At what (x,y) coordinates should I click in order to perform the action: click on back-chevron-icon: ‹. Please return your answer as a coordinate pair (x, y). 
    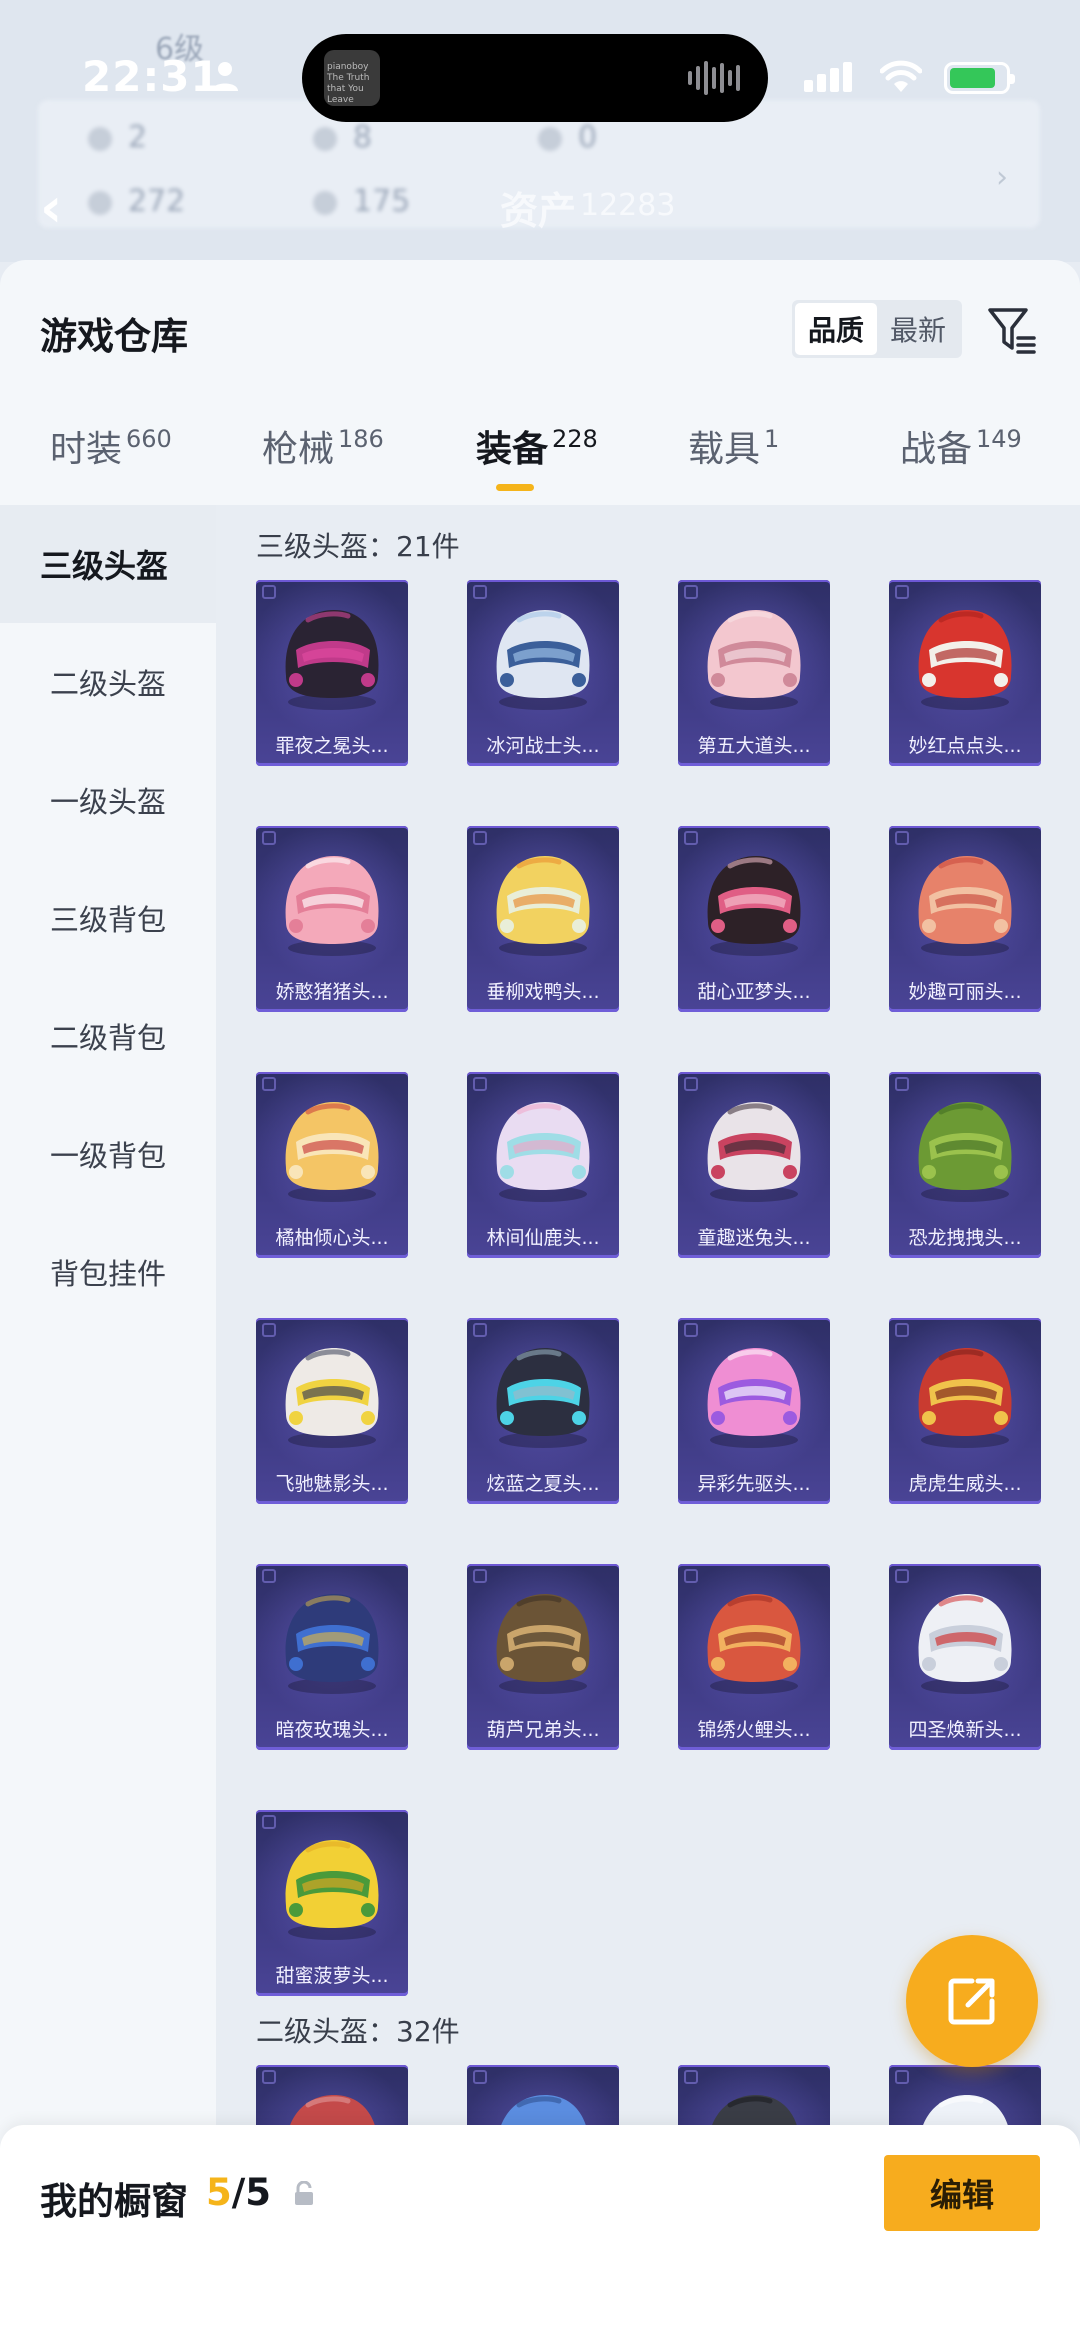
    Looking at the image, I should click on (51, 207).